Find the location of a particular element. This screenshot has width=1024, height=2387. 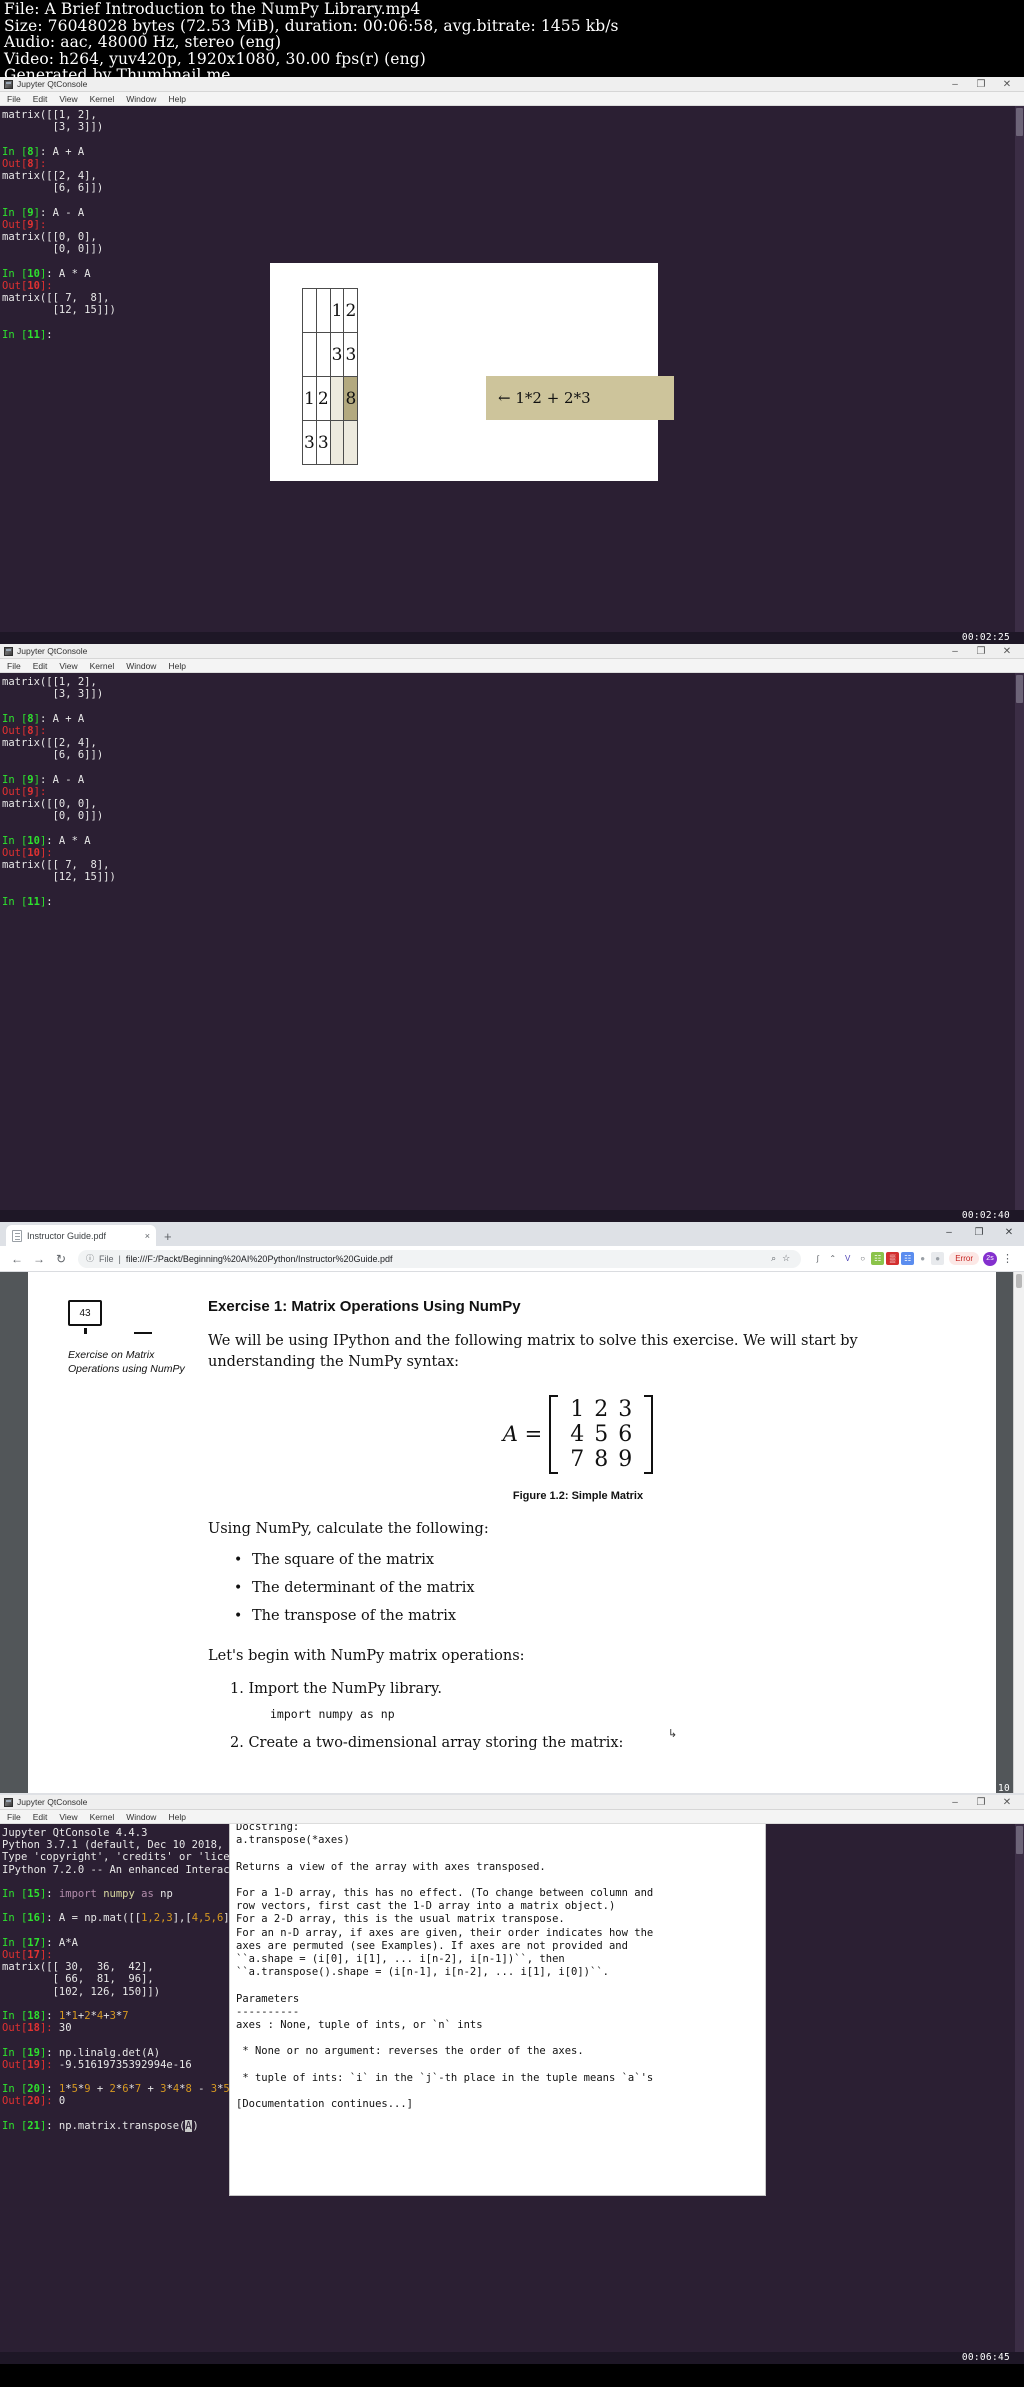

mouse-cursor: ↳ is located at coordinates (673, 1734).